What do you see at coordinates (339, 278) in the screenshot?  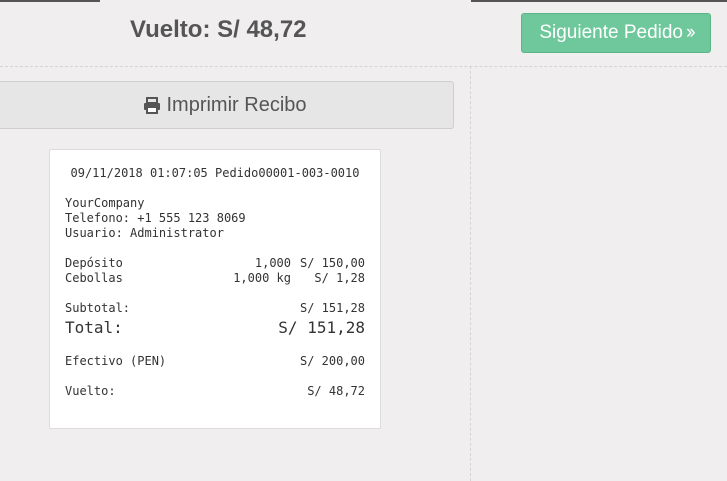 I see `line-item-price: S/ 1,28` at bounding box center [339, 278].